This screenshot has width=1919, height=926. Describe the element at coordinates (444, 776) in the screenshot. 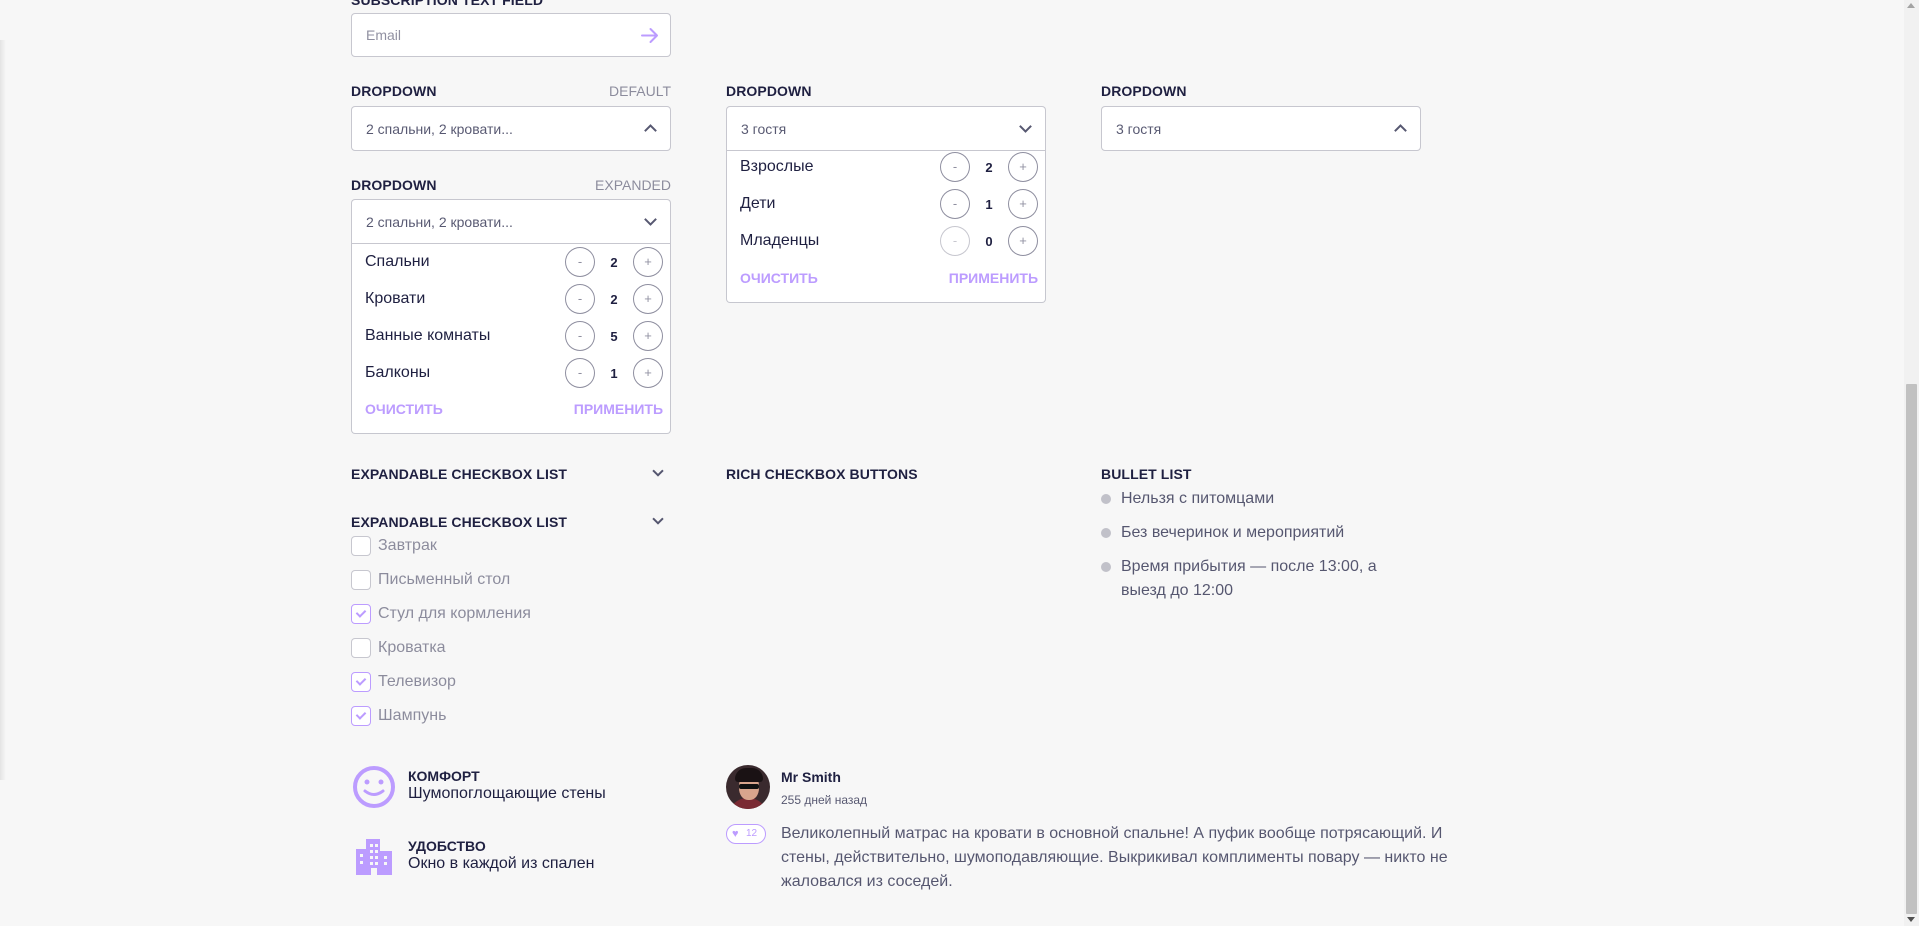

I see `benefit-title: КОМФОРТ` at that location.